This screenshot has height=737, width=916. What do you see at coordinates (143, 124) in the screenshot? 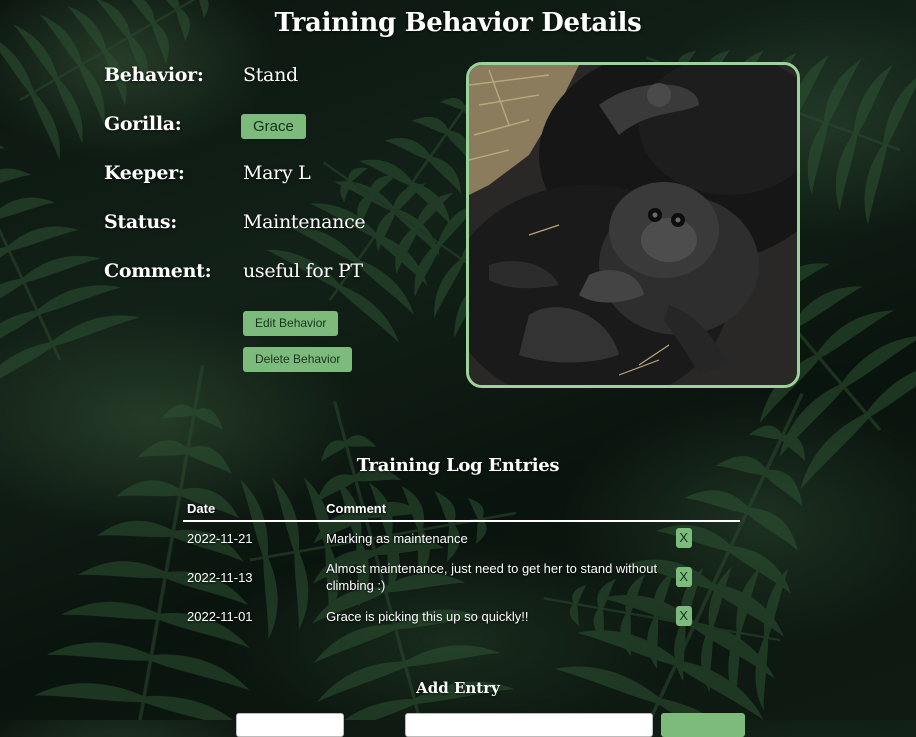
I see `gorilla-label: Gorilla:` at bounding box center [143, 124].